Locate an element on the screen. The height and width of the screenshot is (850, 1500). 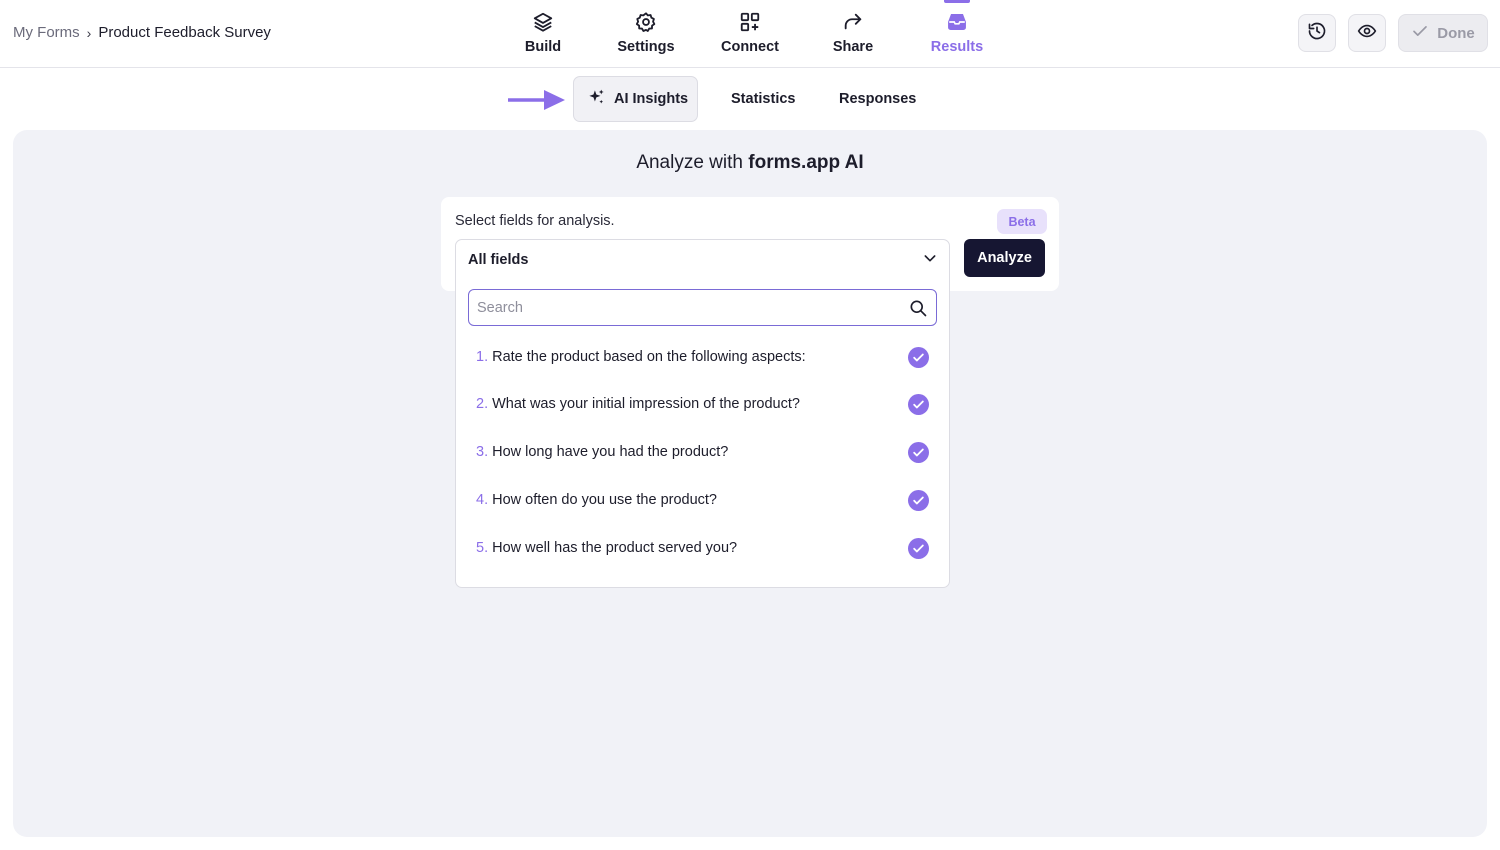
field-option-number: 4. is located at coordinates (482, 500).